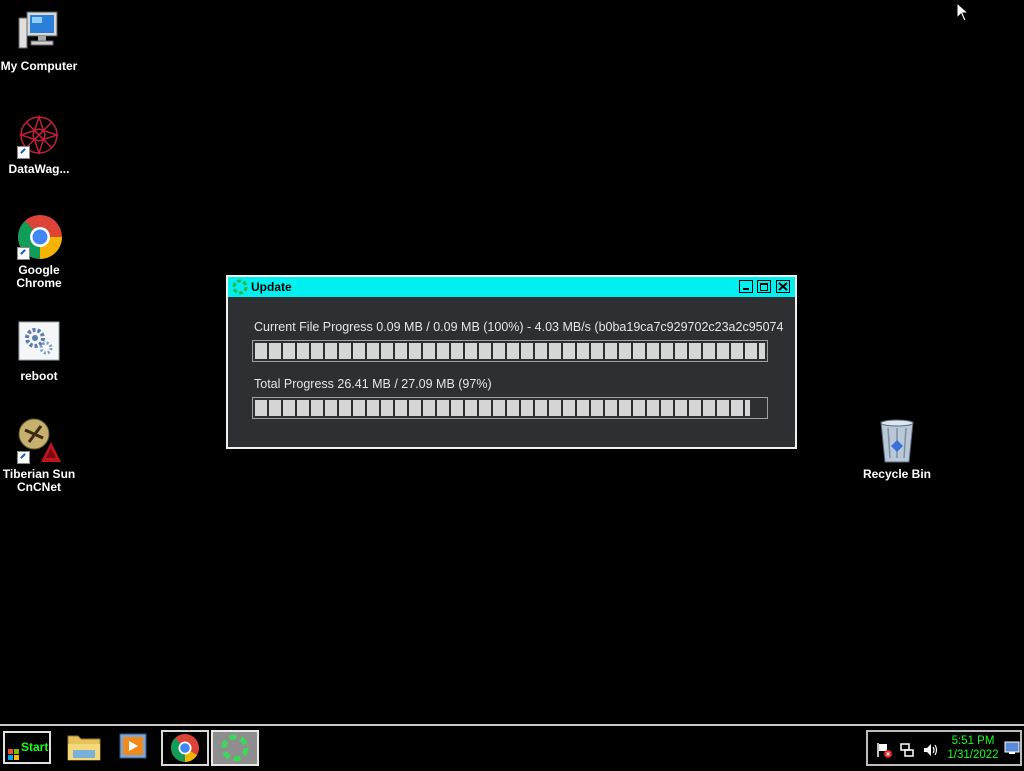 This screenshot has width=1024, height=771. What do you see at coordinates (973, 748) in the screenshot?
I see `taskbar-clock: 5:51 PM 1/31/2022` at bounding box center [973, 748].